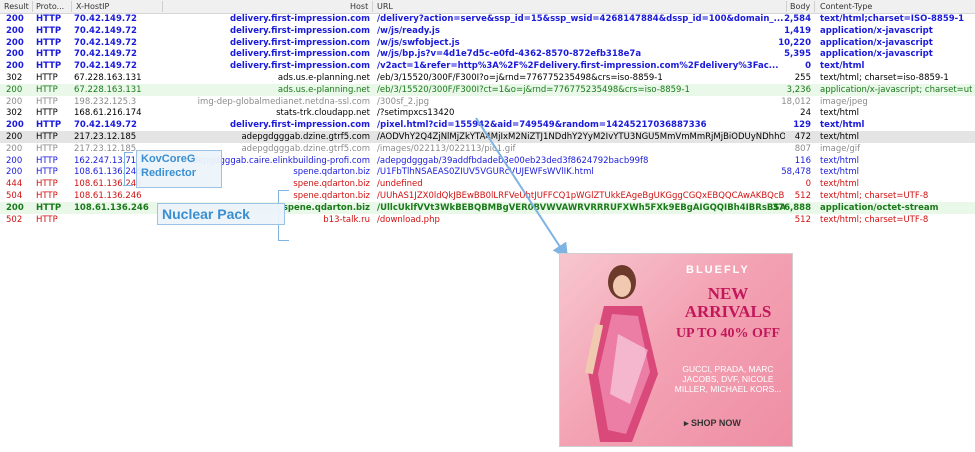 The width and height of the screenshot is (975, 452). Describe the element at coordinates (416, 113) in the screenshot. I see `url-cell: /?setimpxcs13420` at that location.